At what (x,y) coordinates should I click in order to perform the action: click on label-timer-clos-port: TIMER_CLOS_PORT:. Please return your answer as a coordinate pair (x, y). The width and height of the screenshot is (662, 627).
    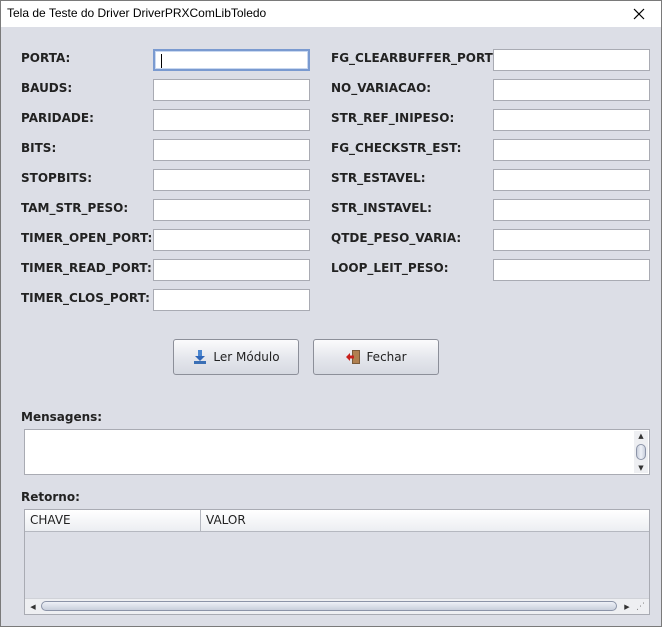
    Looking at the image, I should click on (85, 298).